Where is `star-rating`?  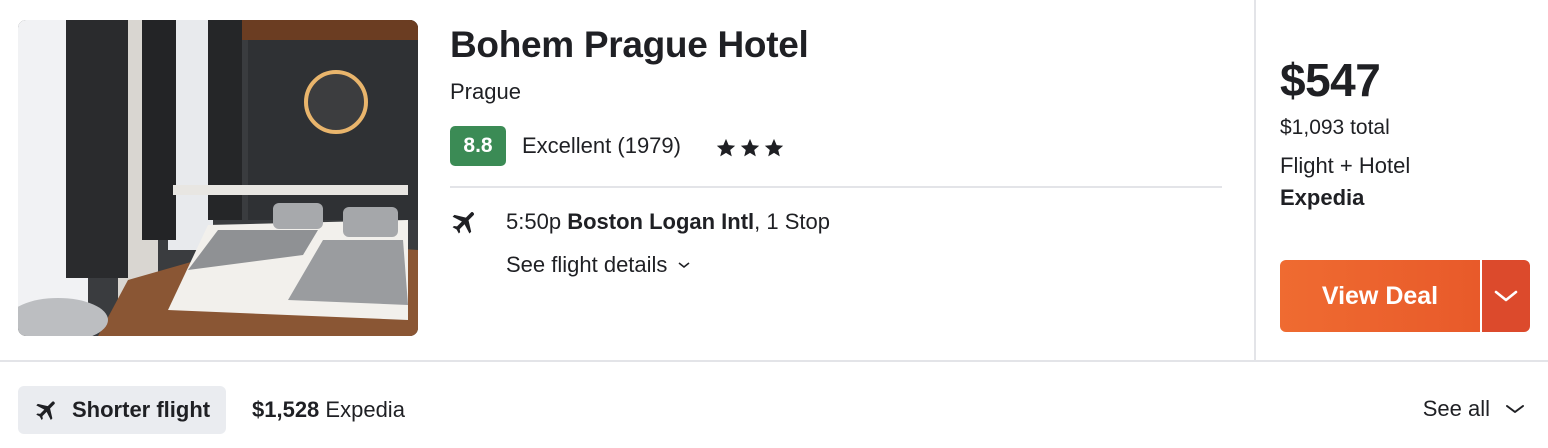
star-rating is located at coordinates (750, 146).